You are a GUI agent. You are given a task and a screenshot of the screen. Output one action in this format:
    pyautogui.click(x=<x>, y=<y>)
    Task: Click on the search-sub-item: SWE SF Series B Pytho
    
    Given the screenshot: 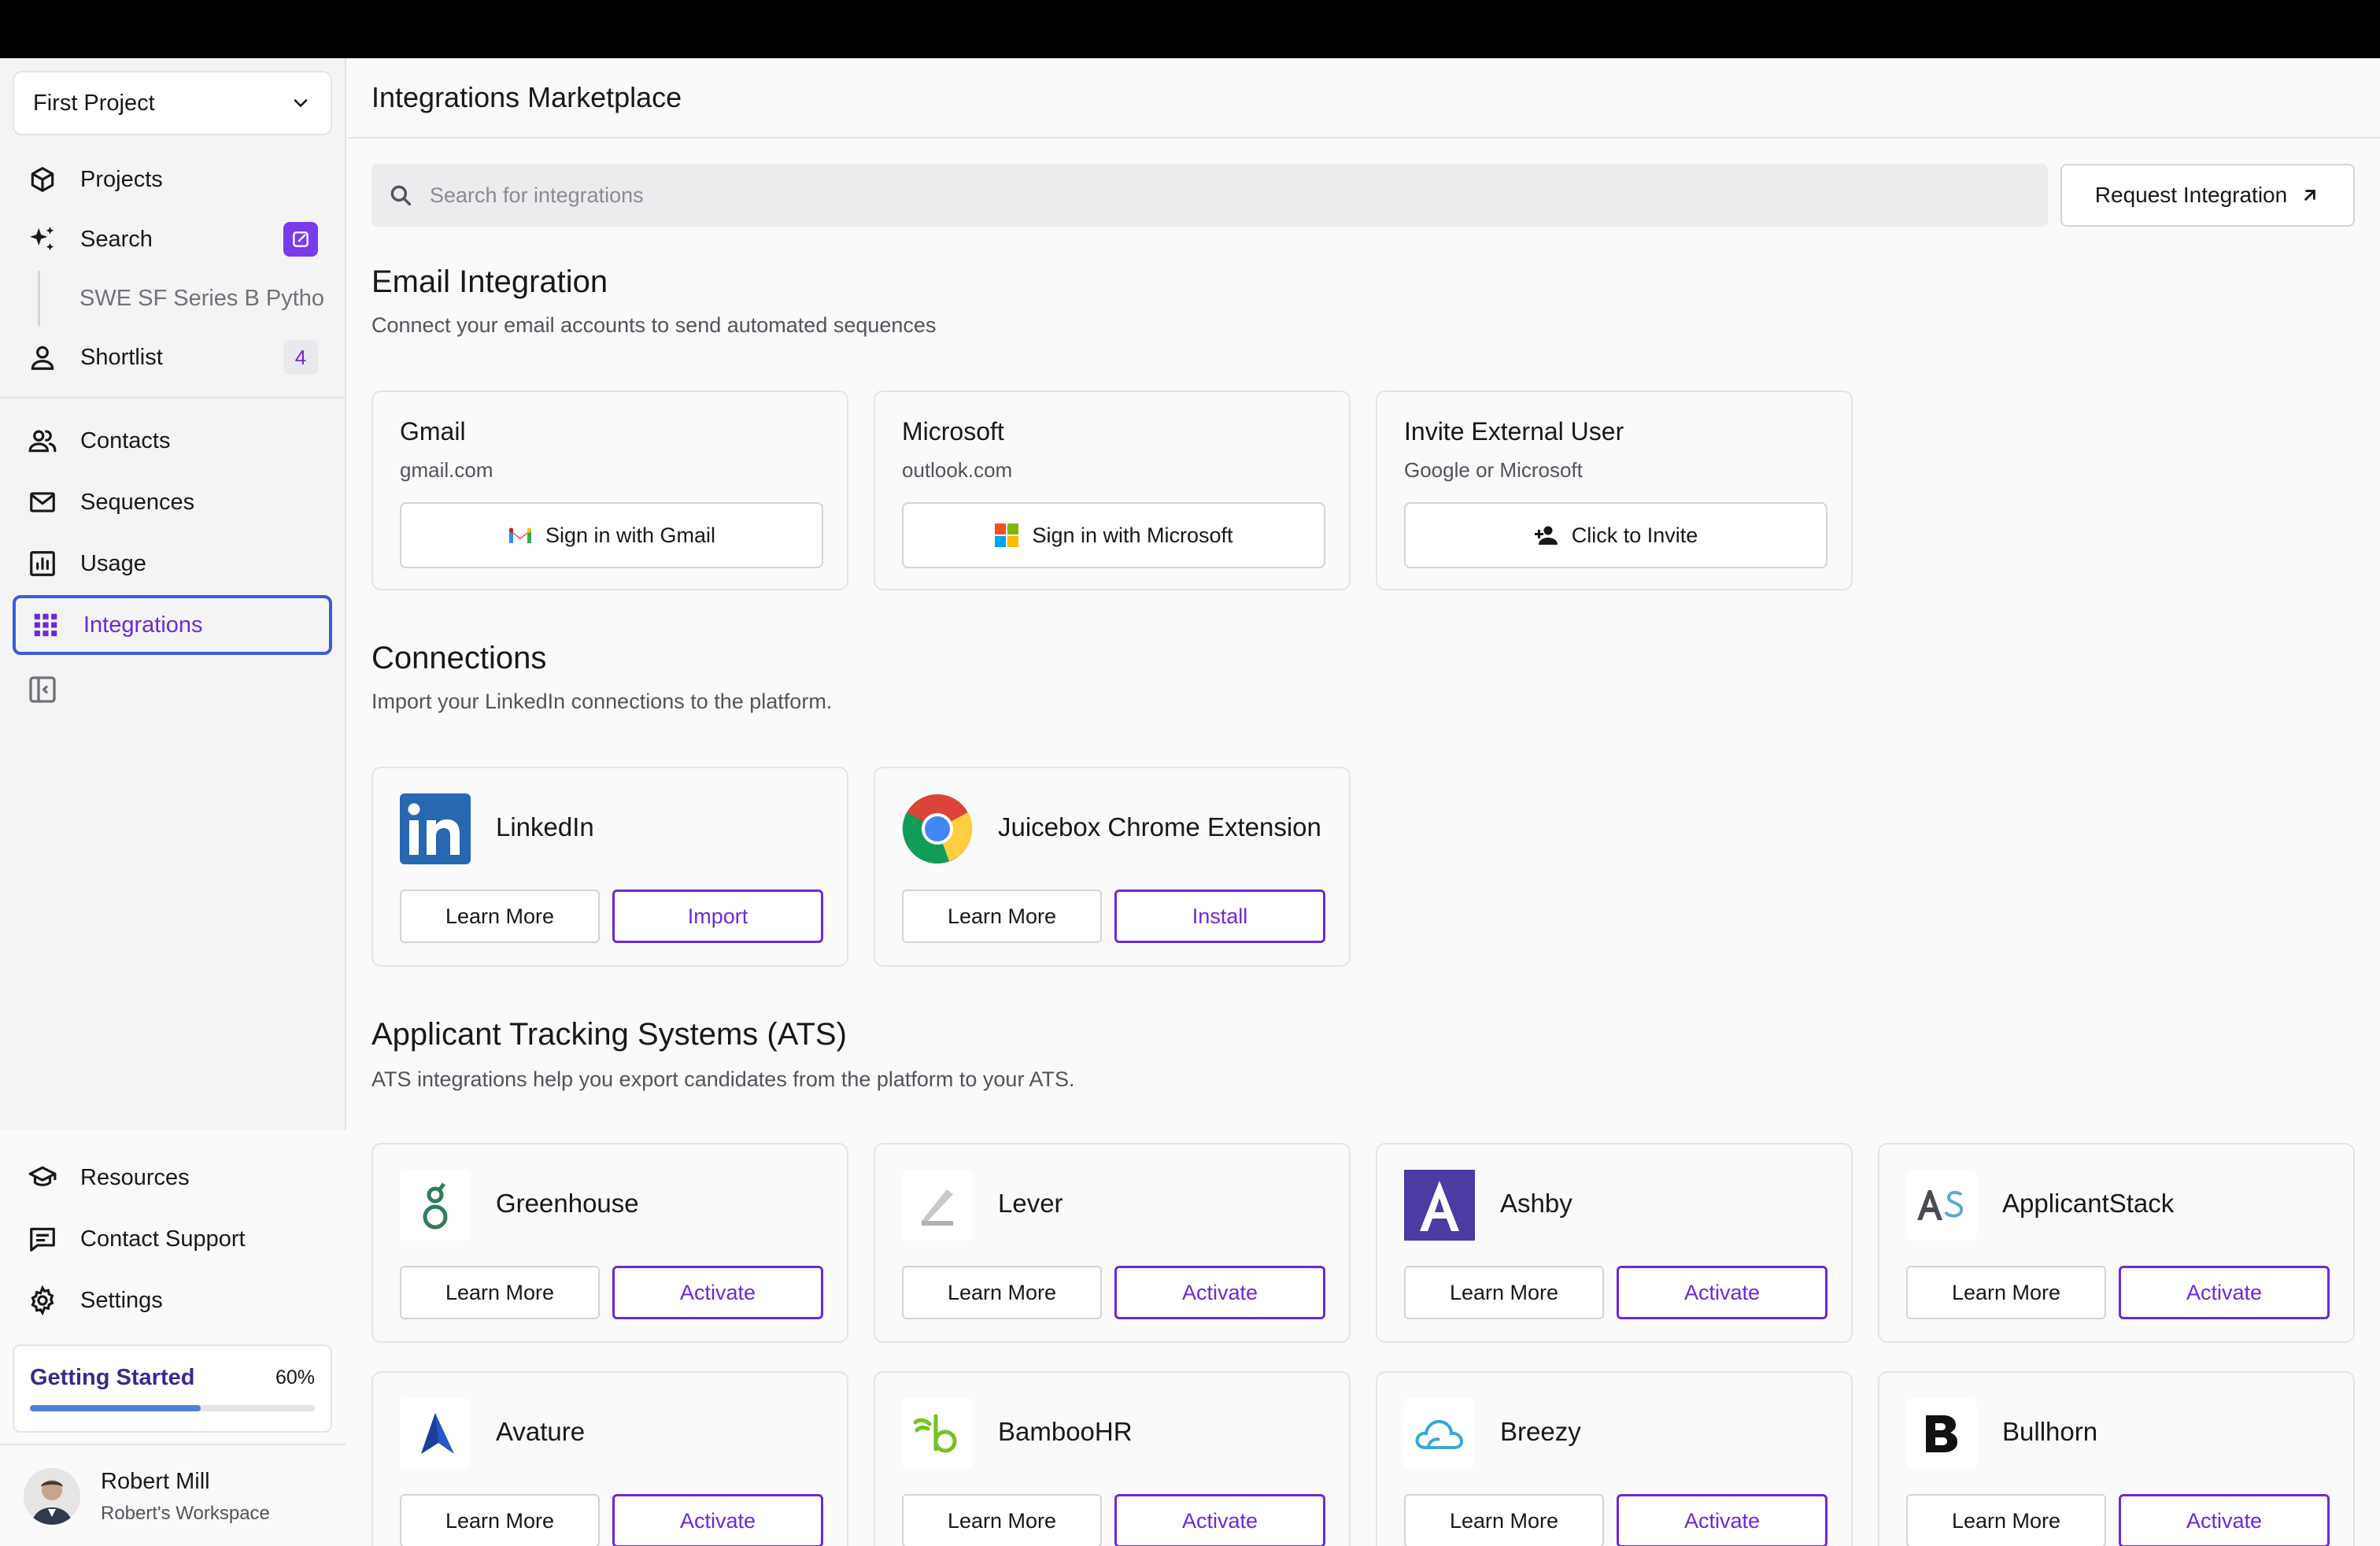 What is the action you would take?
    pyautogui.click(x=183, y=298)
    